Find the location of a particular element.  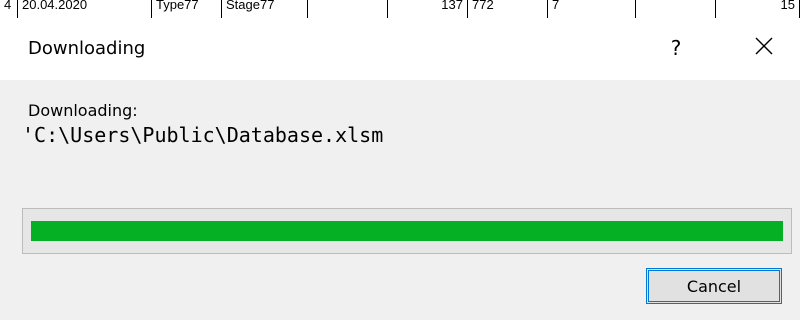

progress-track is located at coordinates (407, 231).